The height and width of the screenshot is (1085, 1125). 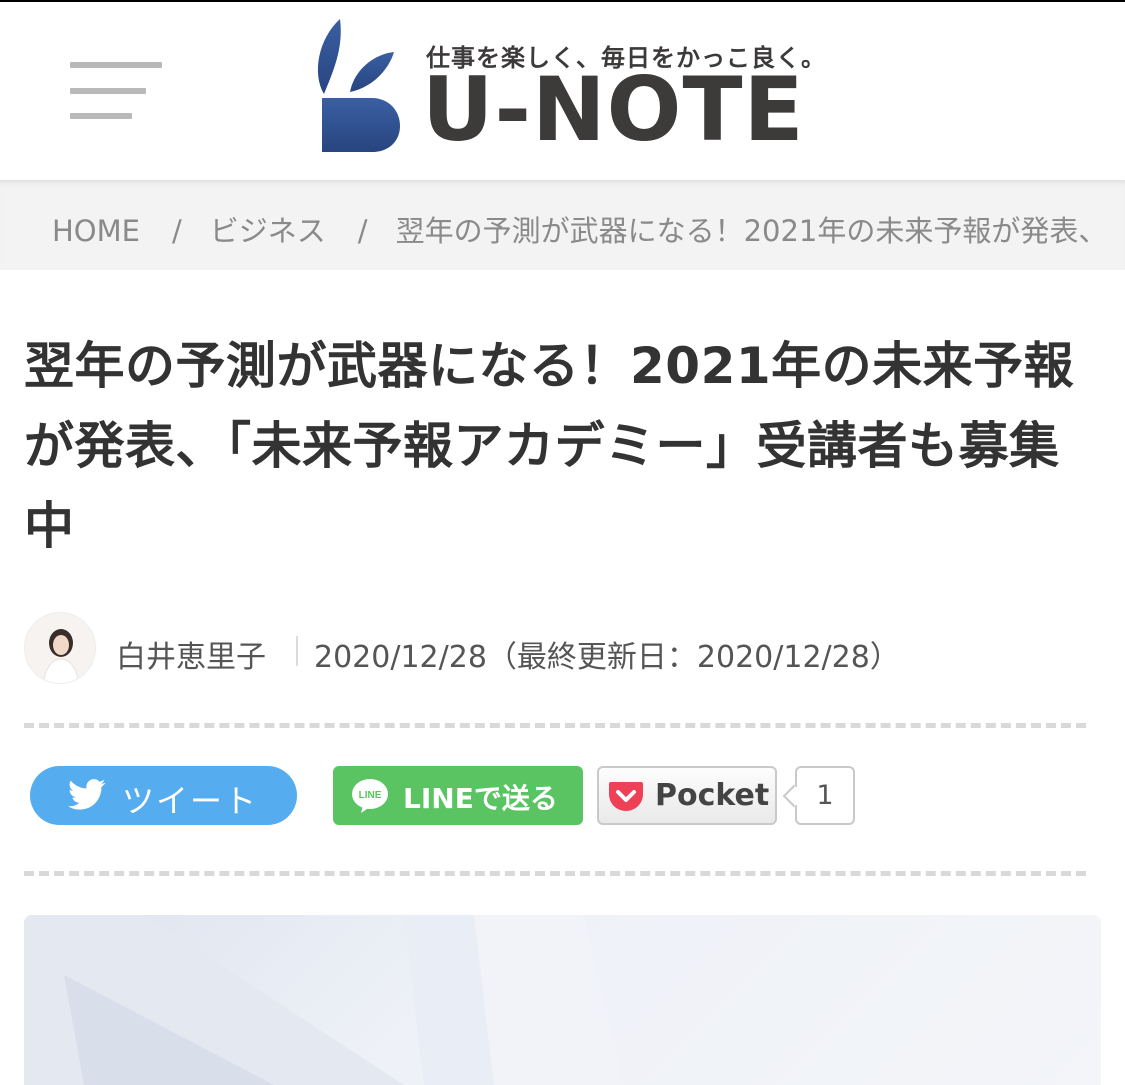 I want to click on pocket-count: 1, so click(x=825, y=795).